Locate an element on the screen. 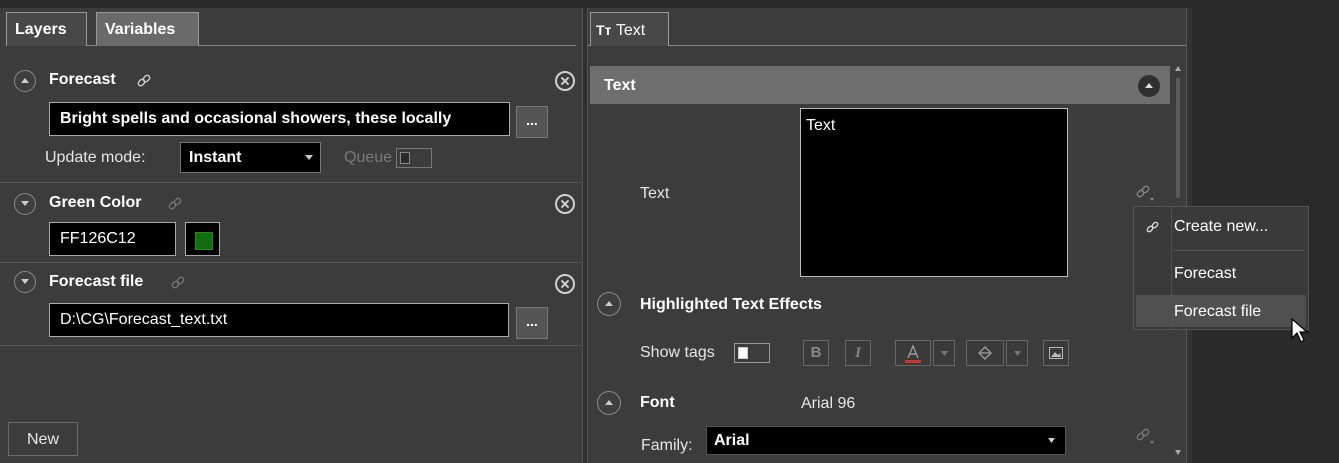 The image size is (1339, 463). text-editor-content: Text is located at coordinates (821, 125).